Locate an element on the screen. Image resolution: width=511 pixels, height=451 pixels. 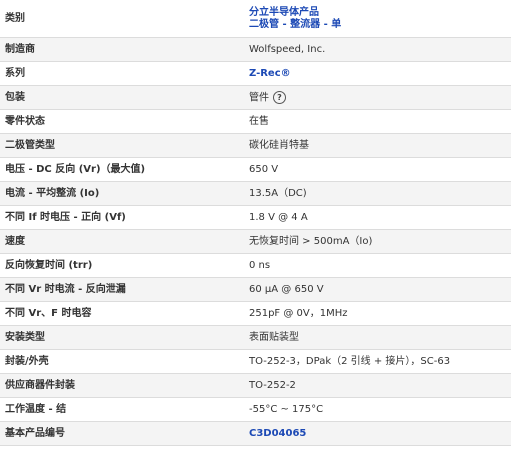
category-link-discrete: 分立半导体产品 is located at coordinates (380, 13).